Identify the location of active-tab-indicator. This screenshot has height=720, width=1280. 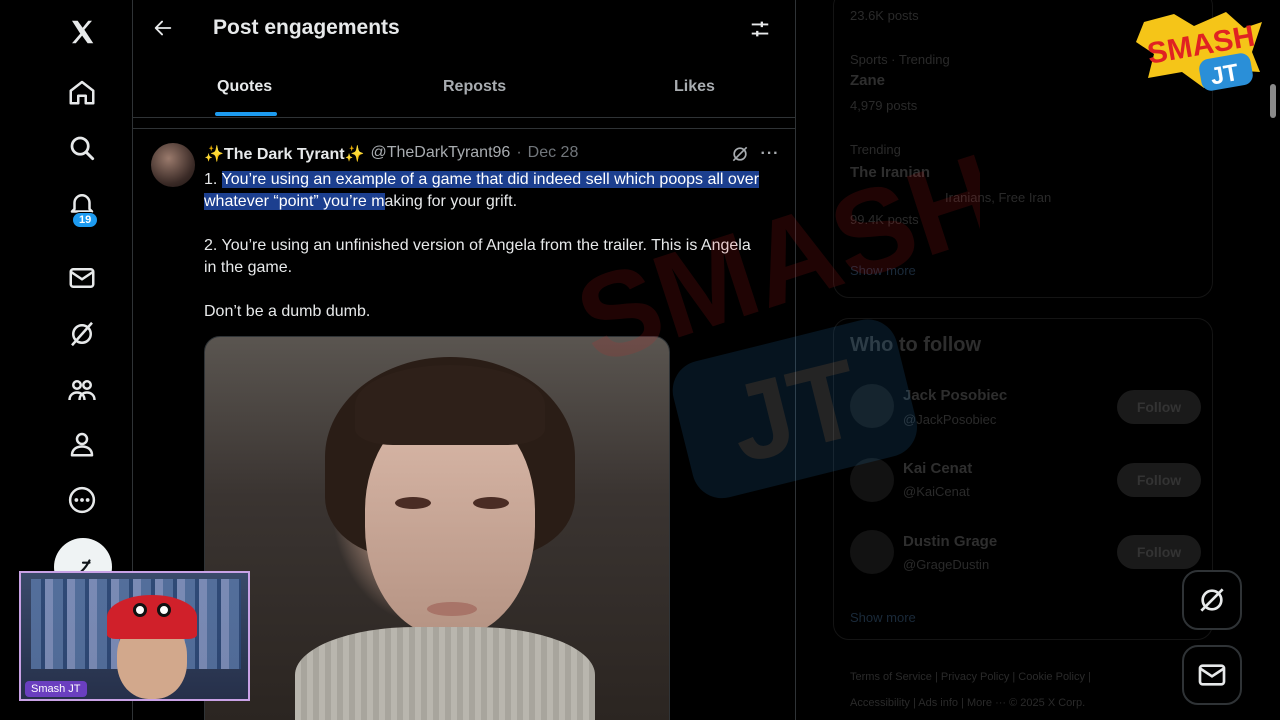
(246, 114).